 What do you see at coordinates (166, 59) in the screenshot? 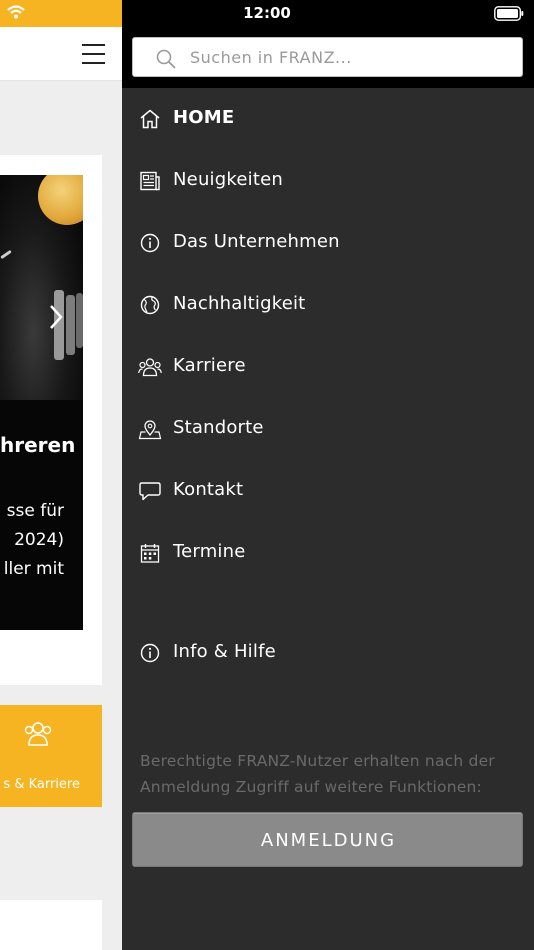
I see `search-icon` at bounding box center [166, 59].